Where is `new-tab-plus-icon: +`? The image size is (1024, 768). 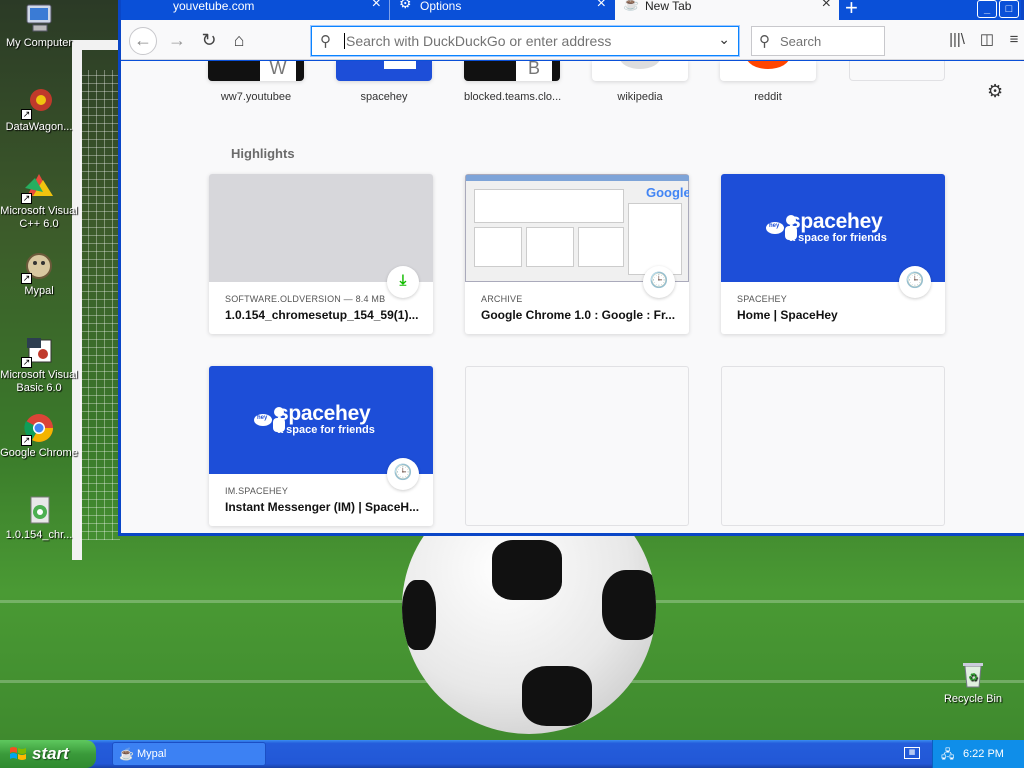
new-tab-plus-icon: + is located at coordinates (851, 10).